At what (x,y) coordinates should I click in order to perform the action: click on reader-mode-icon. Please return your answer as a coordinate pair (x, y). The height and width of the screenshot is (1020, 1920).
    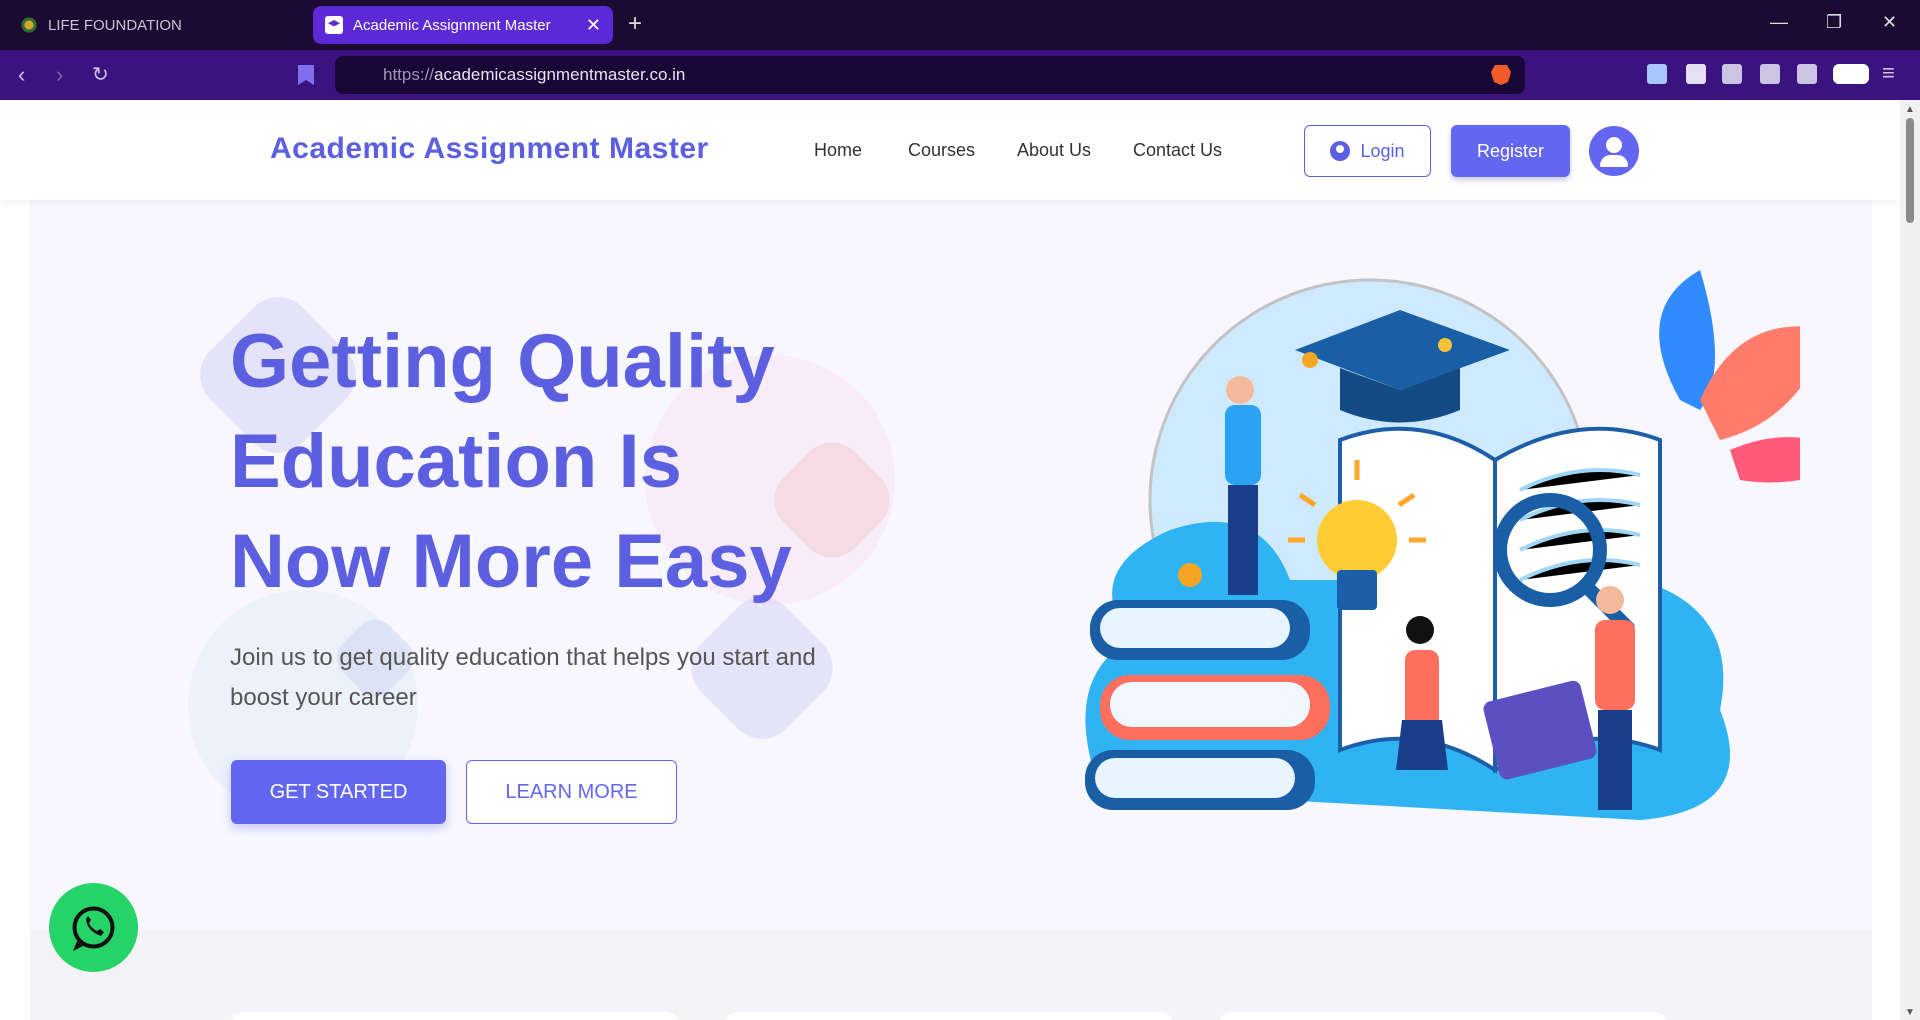
    Looking at the image, I should click on (1851, 74).